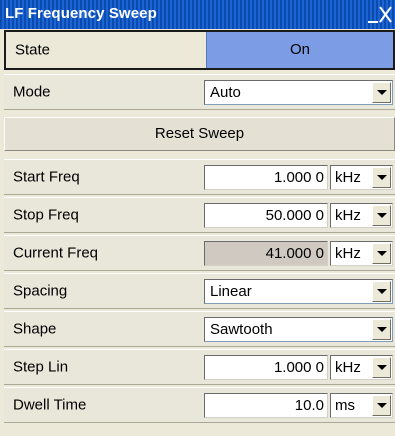 The image size is (395, 436). Describe the element at coordinates (231, 291) in the screenshot. I see `spacing-value: Linear` at that location.